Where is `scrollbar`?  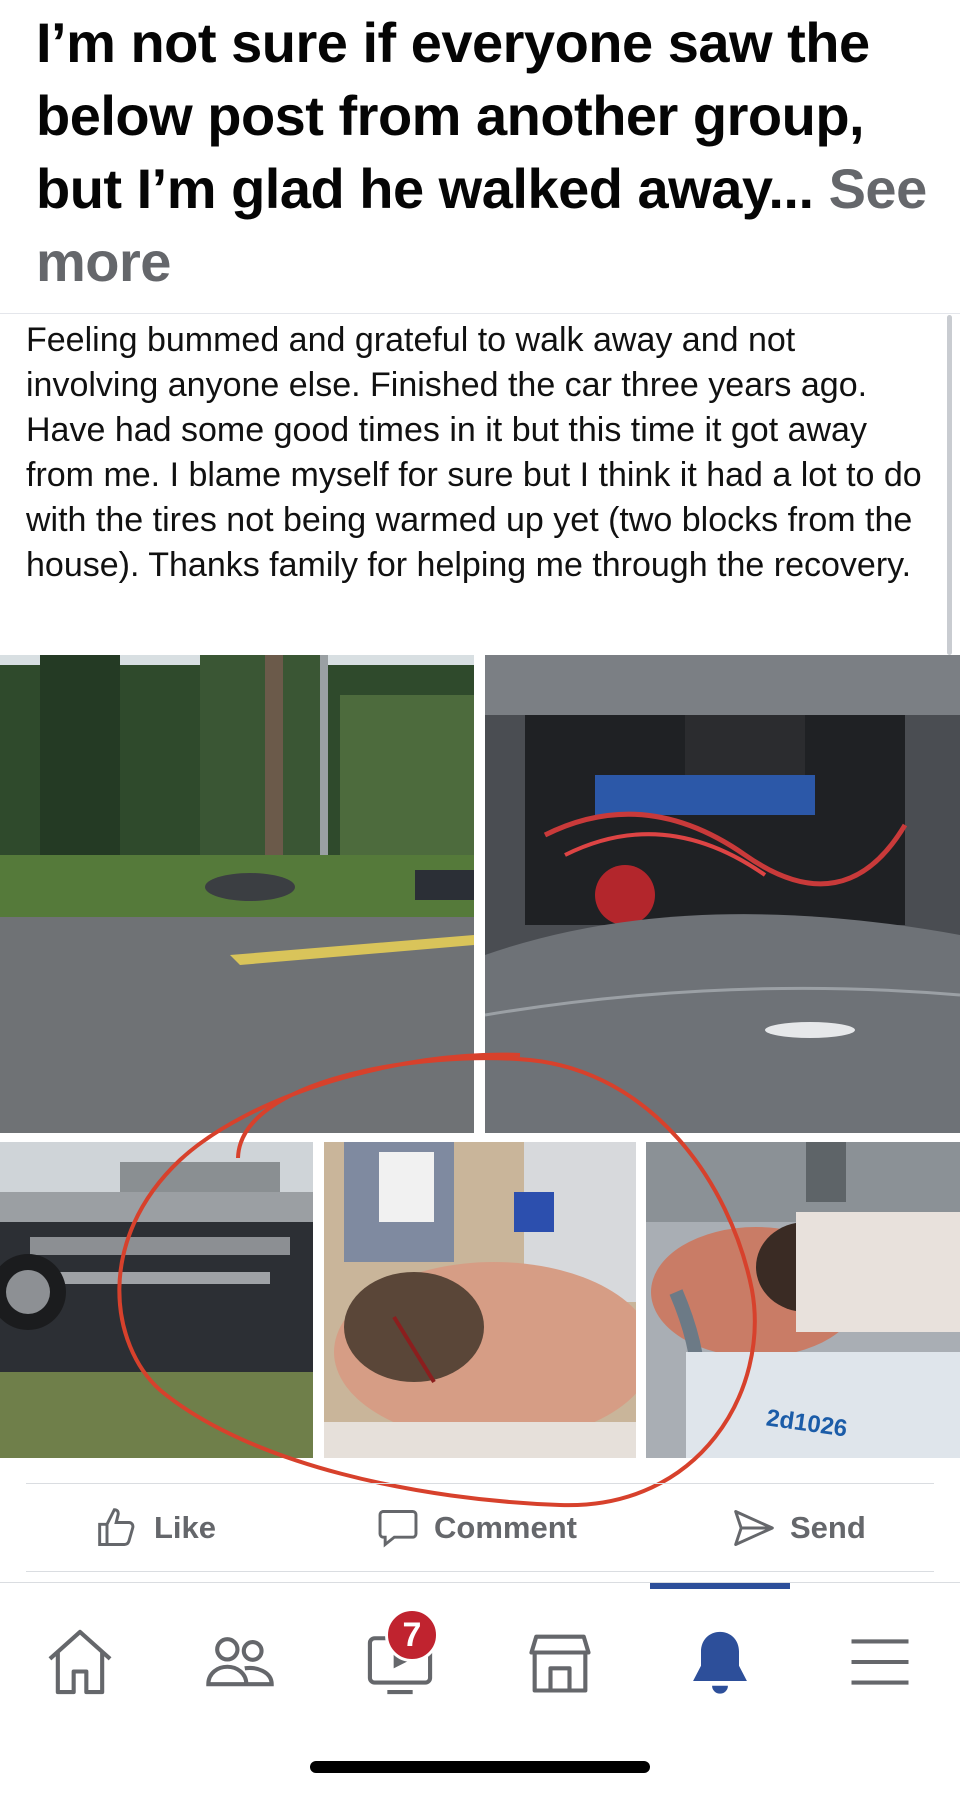 scrollbar is located at coordinates (949, 485).